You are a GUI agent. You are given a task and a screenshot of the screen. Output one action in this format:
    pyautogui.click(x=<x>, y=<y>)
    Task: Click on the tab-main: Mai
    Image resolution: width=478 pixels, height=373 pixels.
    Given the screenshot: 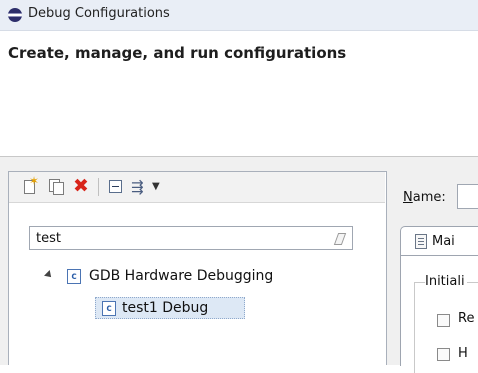 What is the action you would take?
    pyautogui.click(x=439, y=241)
    